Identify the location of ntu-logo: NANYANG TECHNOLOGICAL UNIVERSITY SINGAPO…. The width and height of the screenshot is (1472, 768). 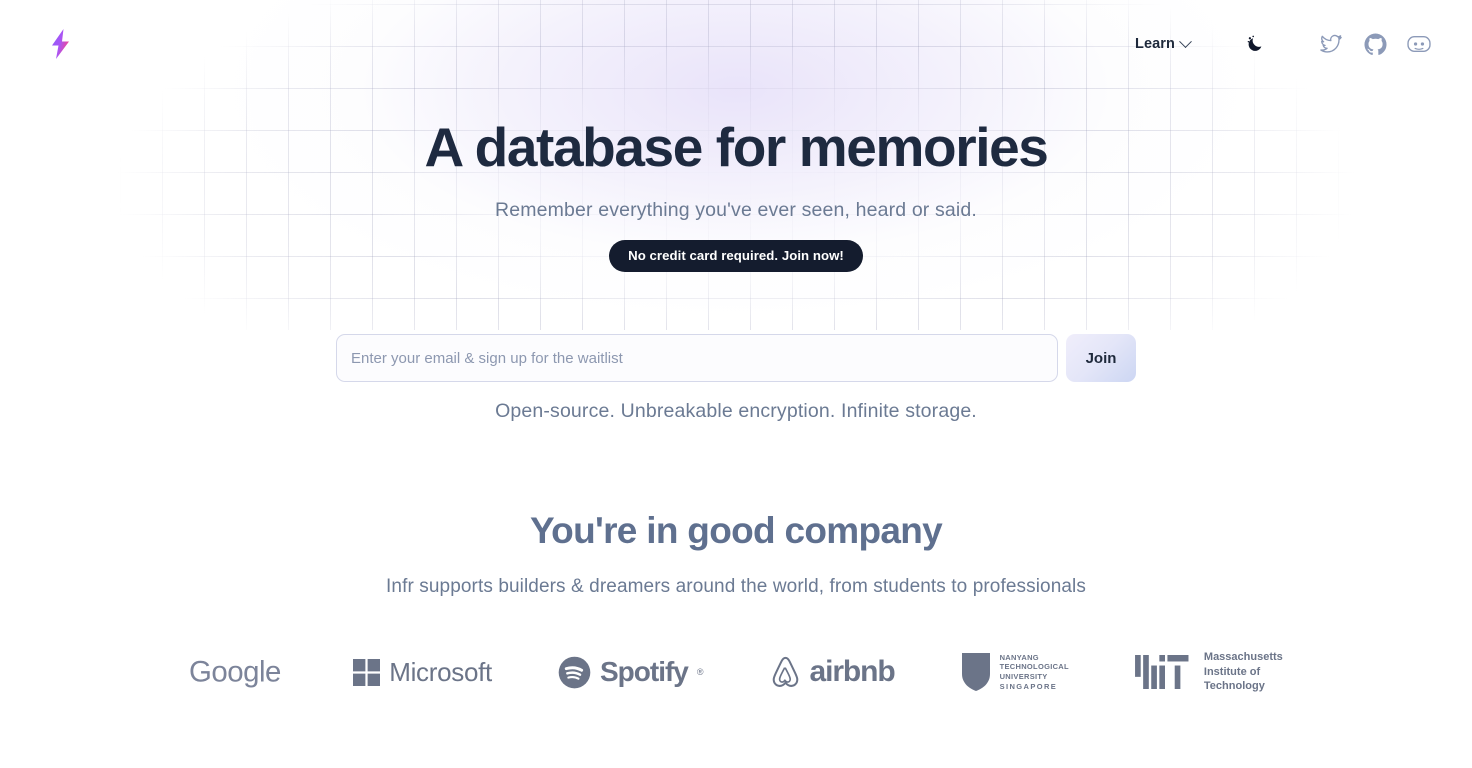
(1015, 672).